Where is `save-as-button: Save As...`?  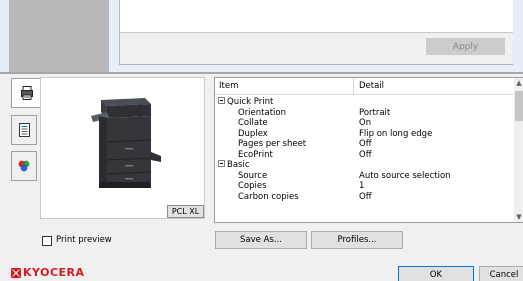 save-as-button: Save As... is located at coordinates (261, 240).